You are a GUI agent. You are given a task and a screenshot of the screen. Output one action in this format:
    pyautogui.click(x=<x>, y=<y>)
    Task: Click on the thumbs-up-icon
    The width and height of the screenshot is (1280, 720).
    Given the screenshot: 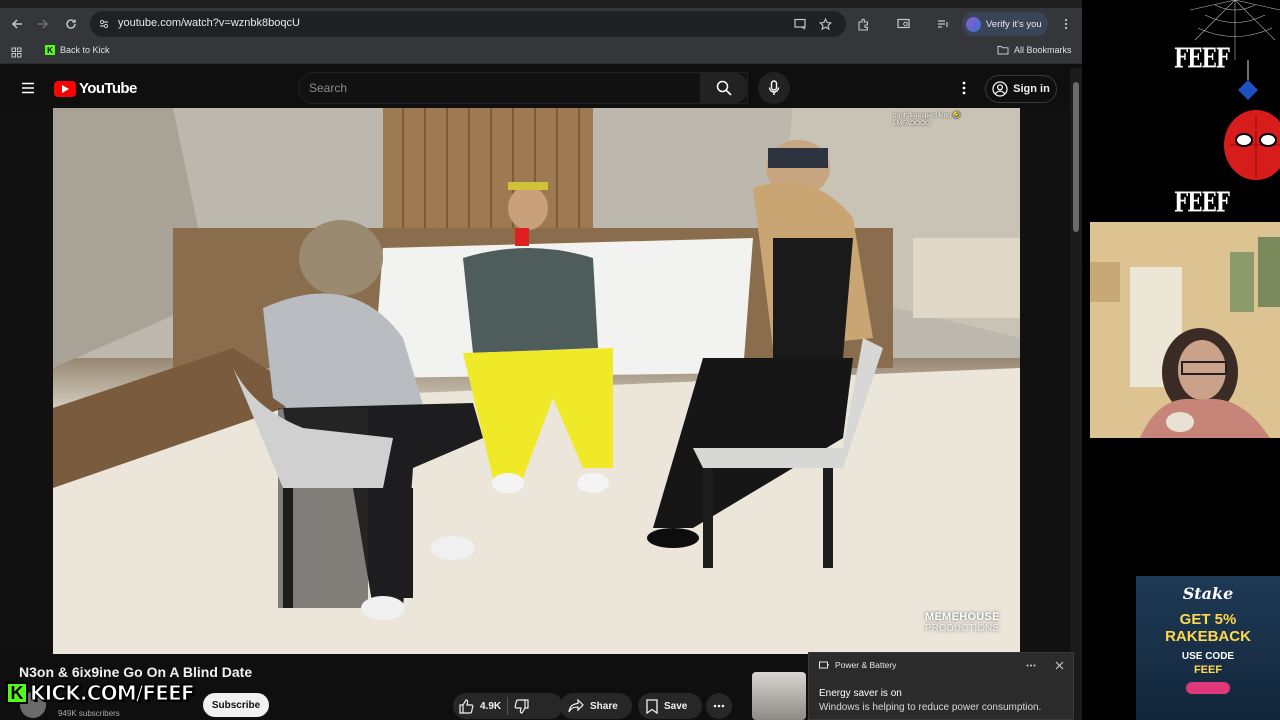 What is the action you would take?
    pyautogui.click(x=466, y=706)
    